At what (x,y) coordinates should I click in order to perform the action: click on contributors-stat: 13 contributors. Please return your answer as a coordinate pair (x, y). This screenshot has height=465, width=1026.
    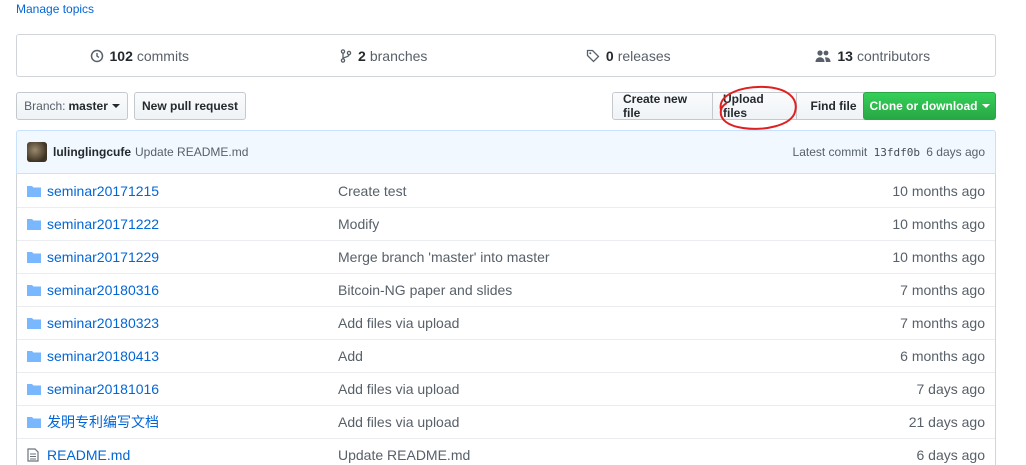
    Looking at the image, I should click on (873, 55).